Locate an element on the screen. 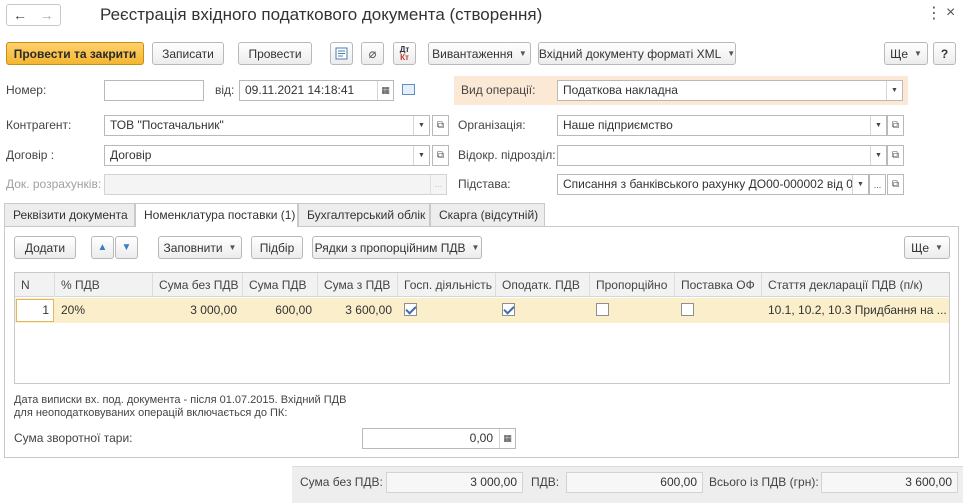  col-header-sum-no-vat: Сума без ПДВ is located at coordinates (198, 285).